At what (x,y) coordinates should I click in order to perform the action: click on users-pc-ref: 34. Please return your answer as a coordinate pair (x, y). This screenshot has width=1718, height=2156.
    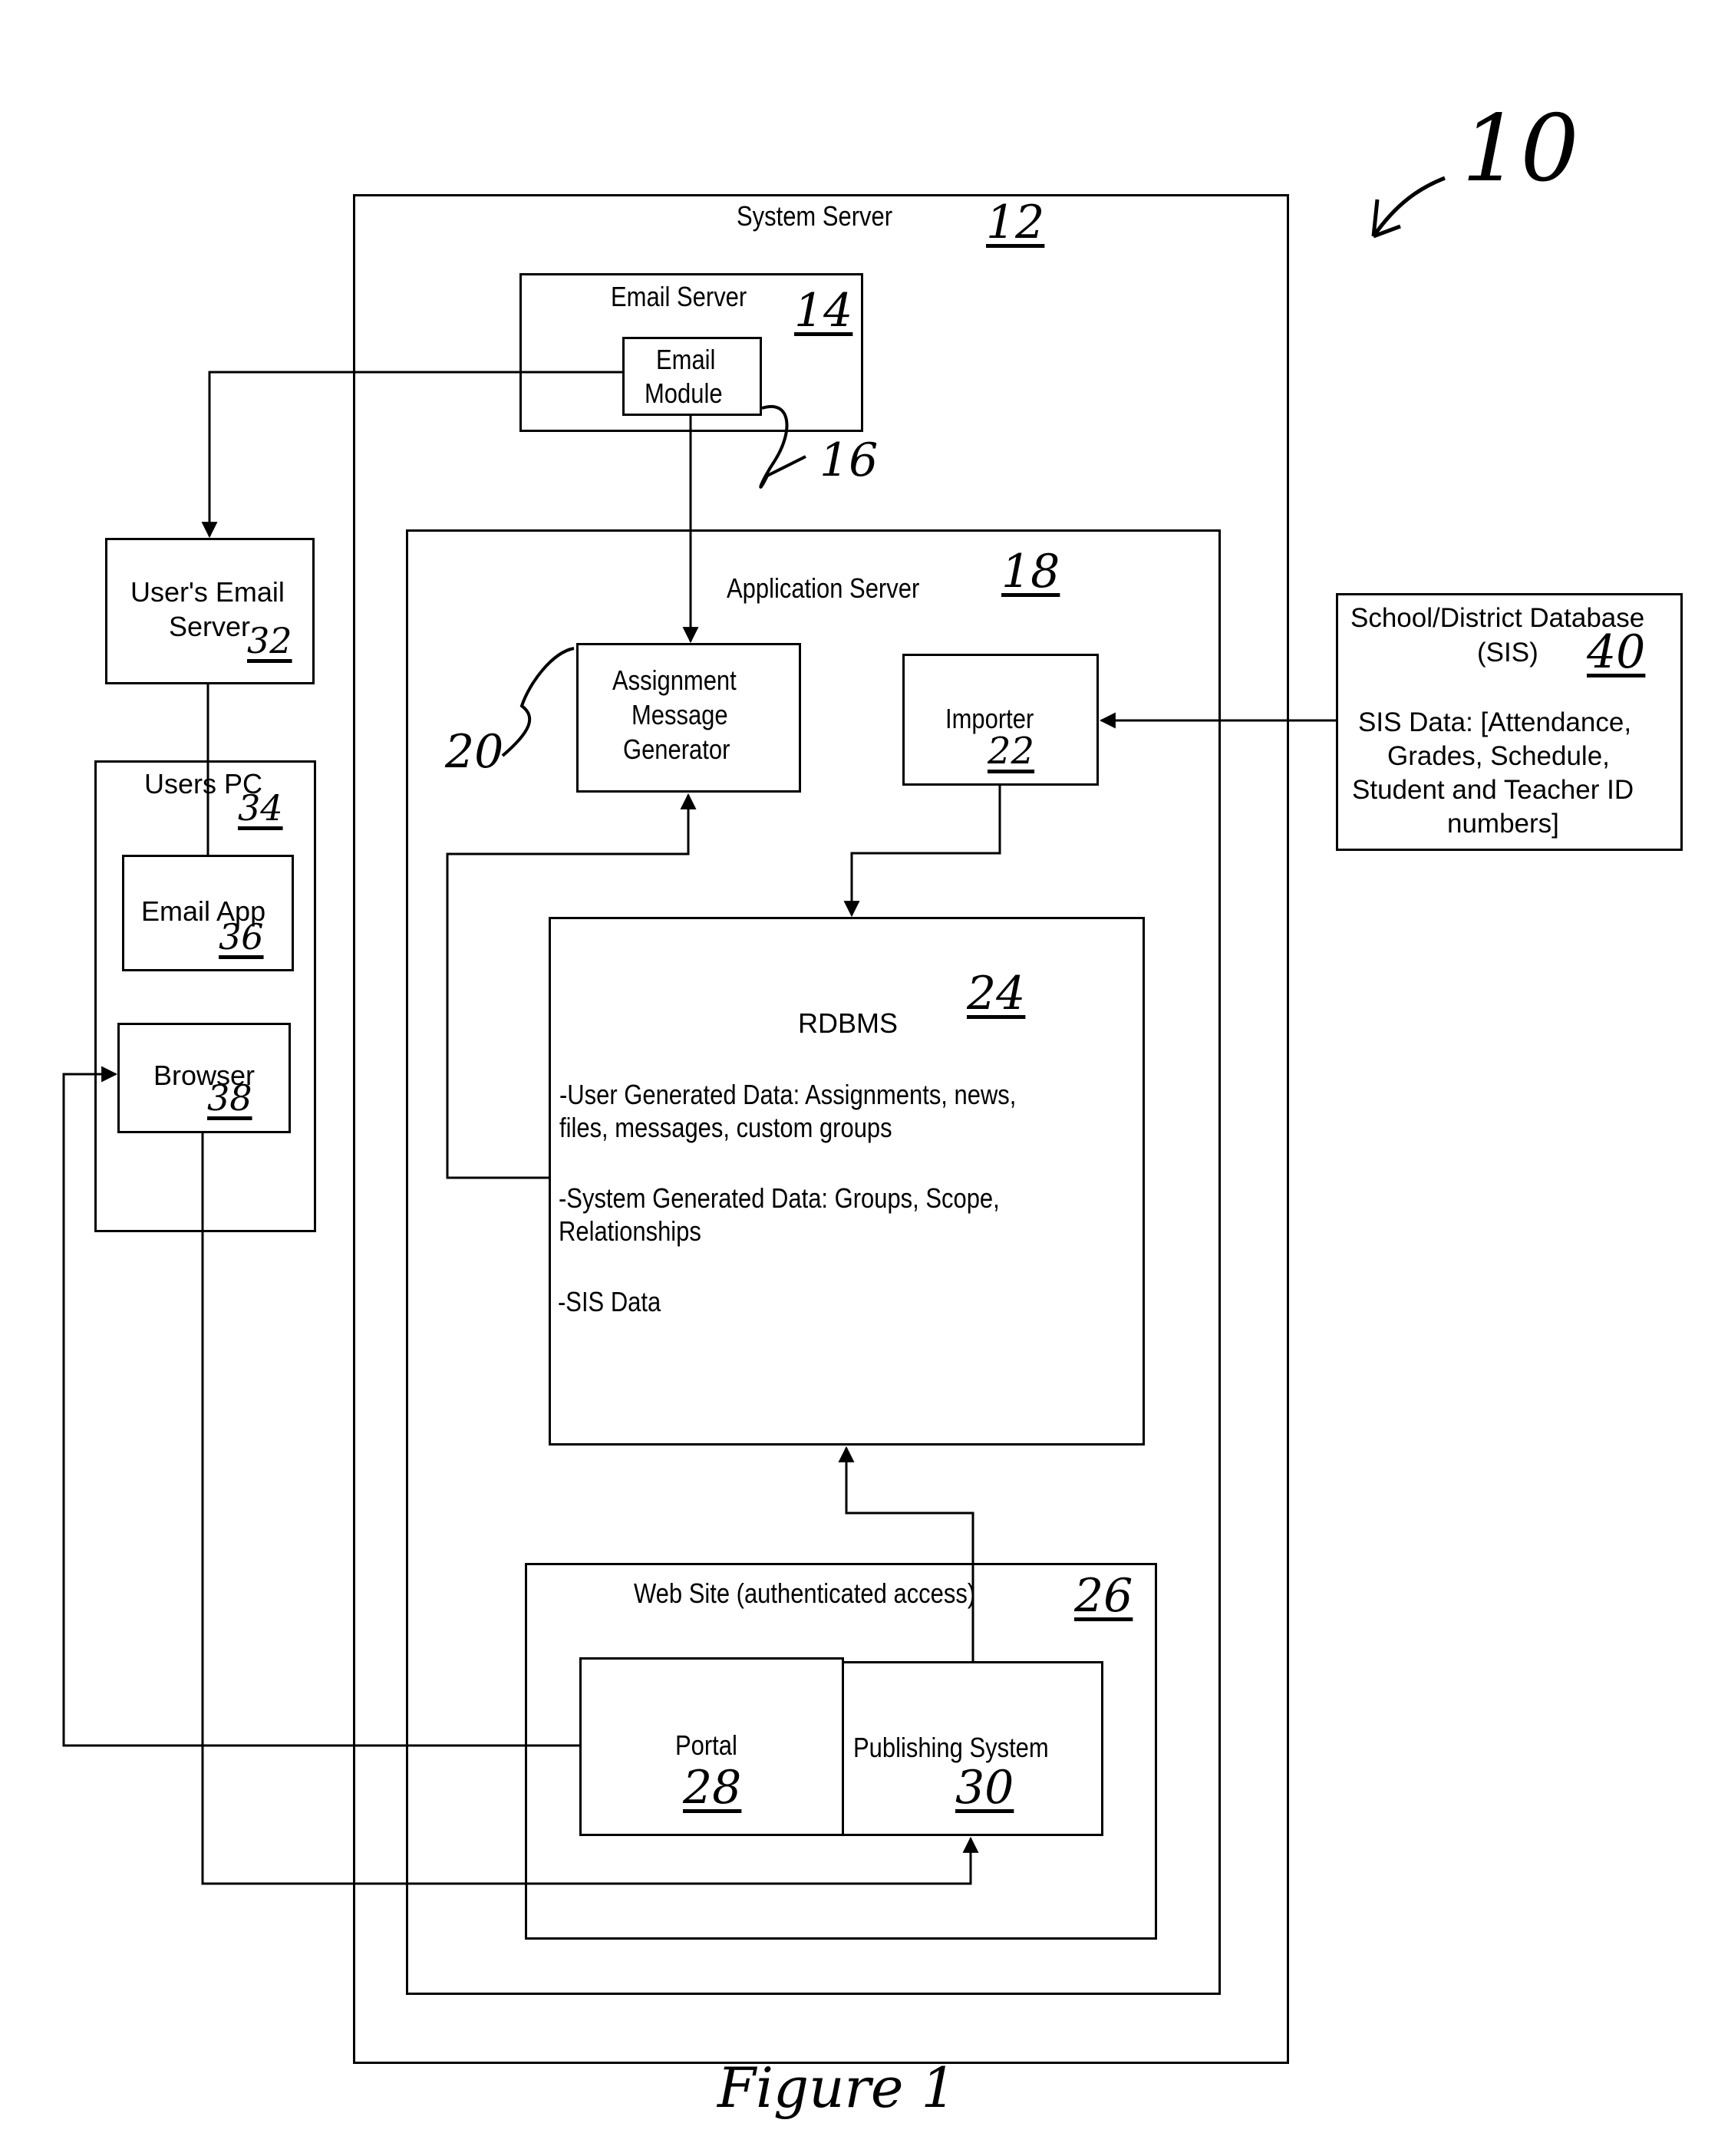
    Looking at the image, I should click on (260, 808).